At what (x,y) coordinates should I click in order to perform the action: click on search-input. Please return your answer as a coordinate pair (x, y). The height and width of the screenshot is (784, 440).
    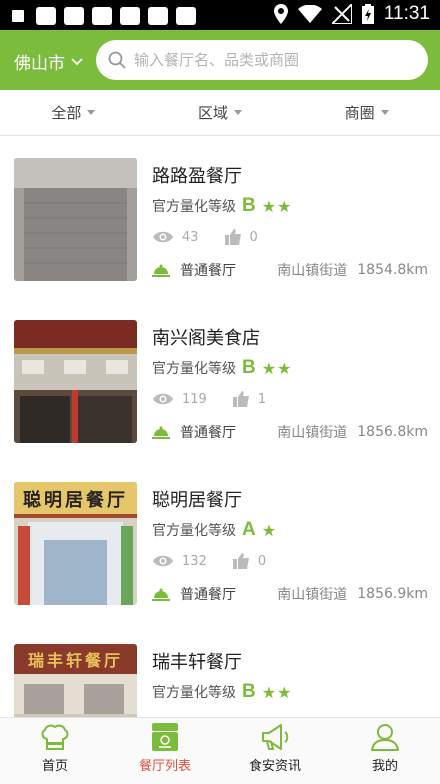
    Looking at the image, I should click on (269, 60).